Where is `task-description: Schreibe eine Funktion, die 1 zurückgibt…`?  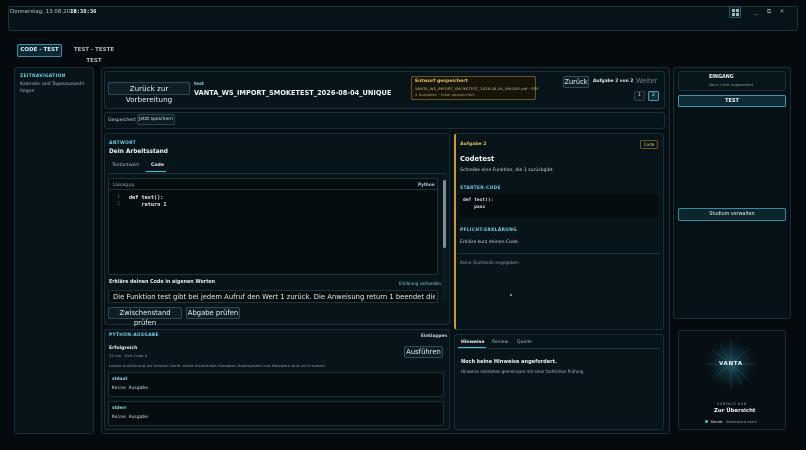
task-description: Schreibe eine Funktion, die 1 zurückgibt… is located at coordinates (507, 170).